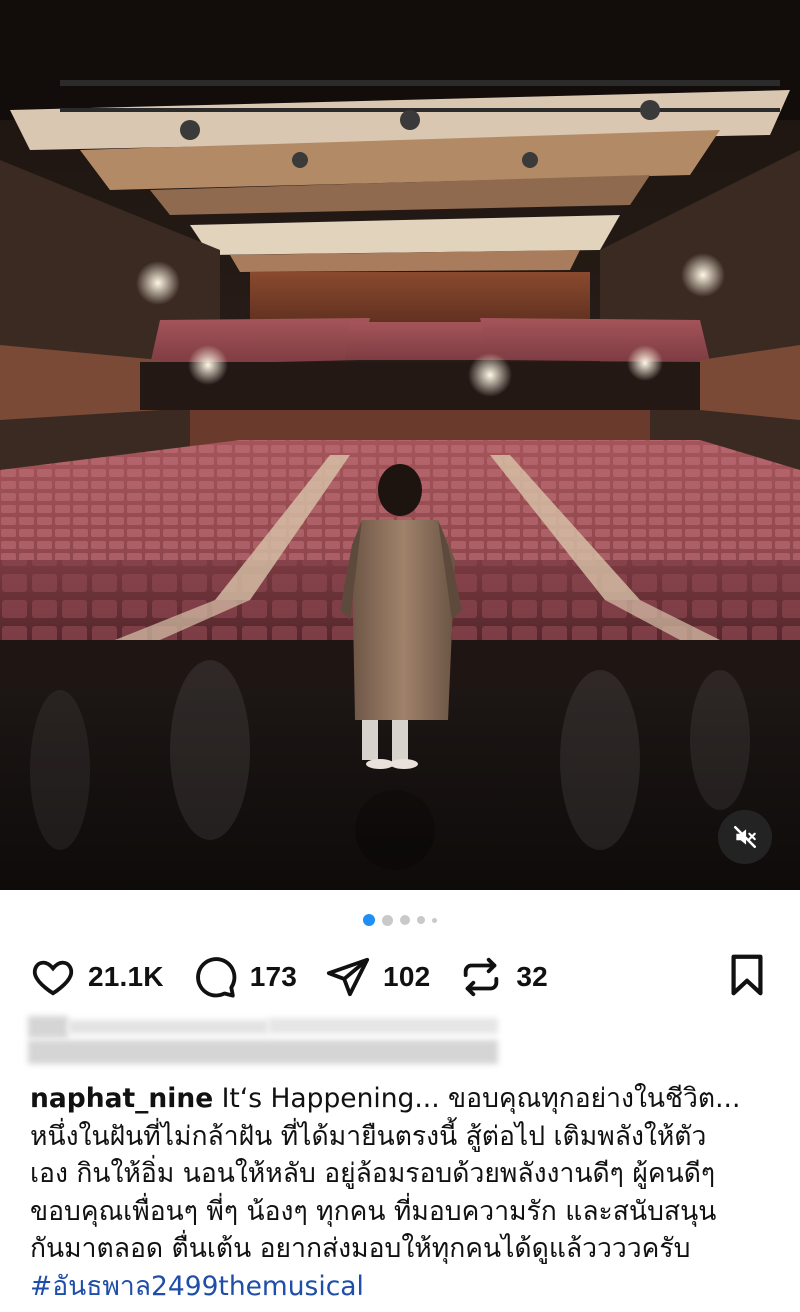 This screenshot has width=800, height=1312. Describe the element at coordinates (747, 974) in the screenshot. I see `bookmark-icon` at that location.